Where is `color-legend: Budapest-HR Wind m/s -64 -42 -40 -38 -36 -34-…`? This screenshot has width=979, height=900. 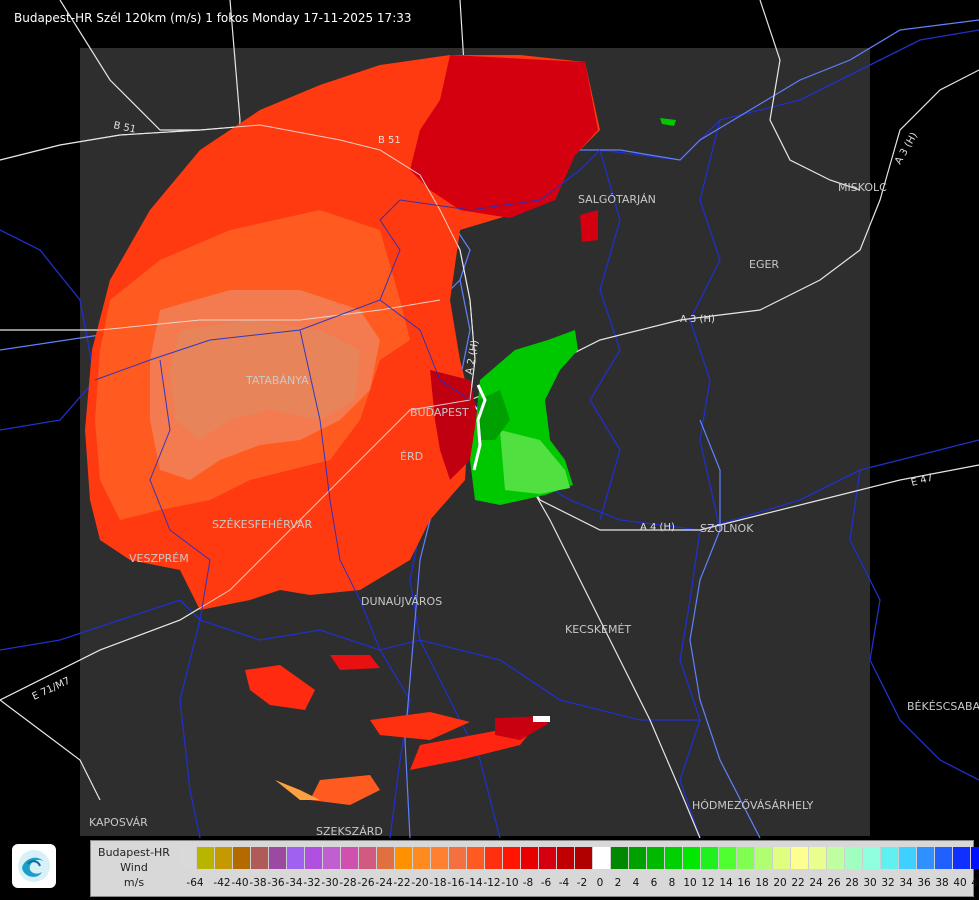
color-legend: Budapest-HR Wind m/s -64 -42 -40 -38 -36 -34-… is located at coordinates (534, 868).